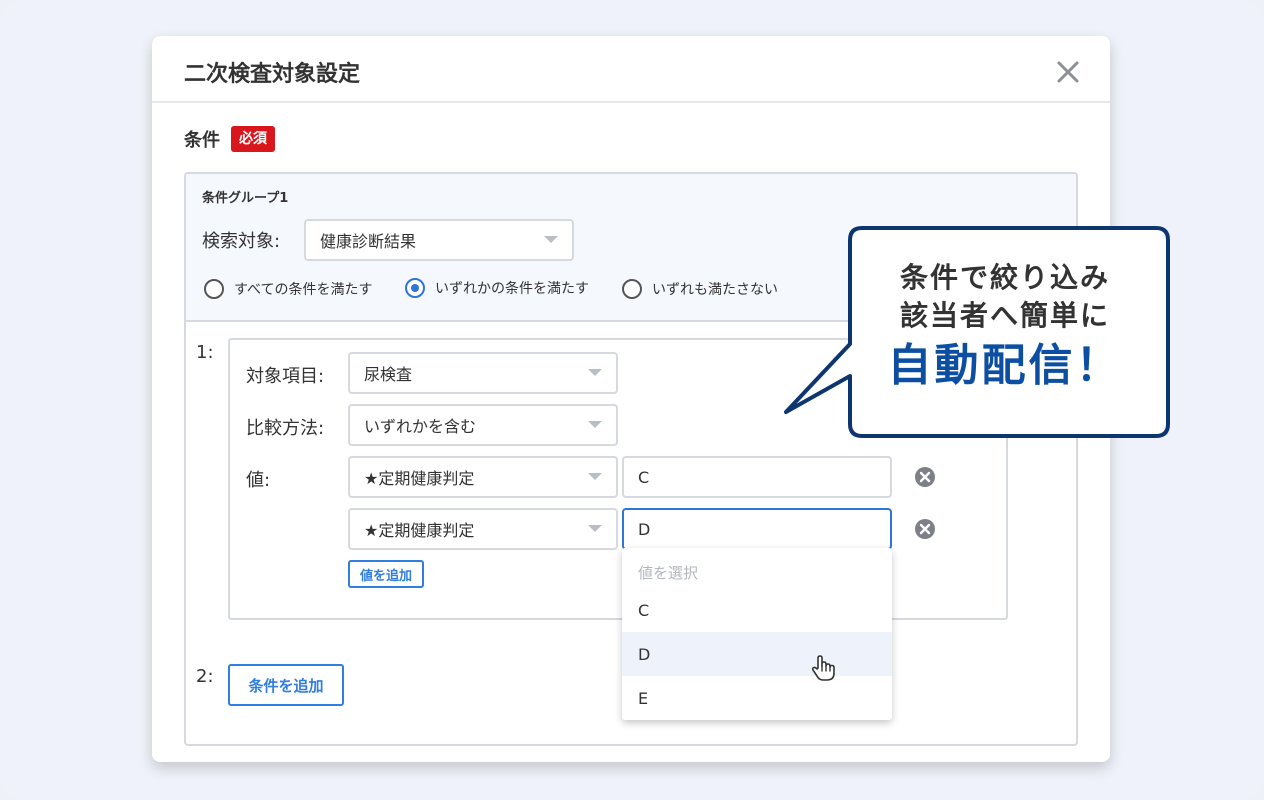 The width and height of the screenshot is (1264, 800). Describe the element at coordinates (512, 289) in the screenshot. I see `radio-label: いずれかの条件を満たす` at that location.